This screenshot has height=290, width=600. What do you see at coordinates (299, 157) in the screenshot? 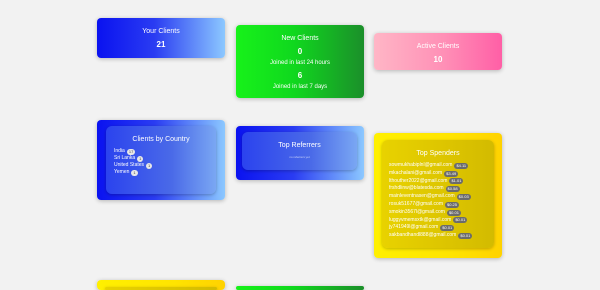
I see `top-referrers-empty-note: no referrers yet` at bounding box center [299, 157].